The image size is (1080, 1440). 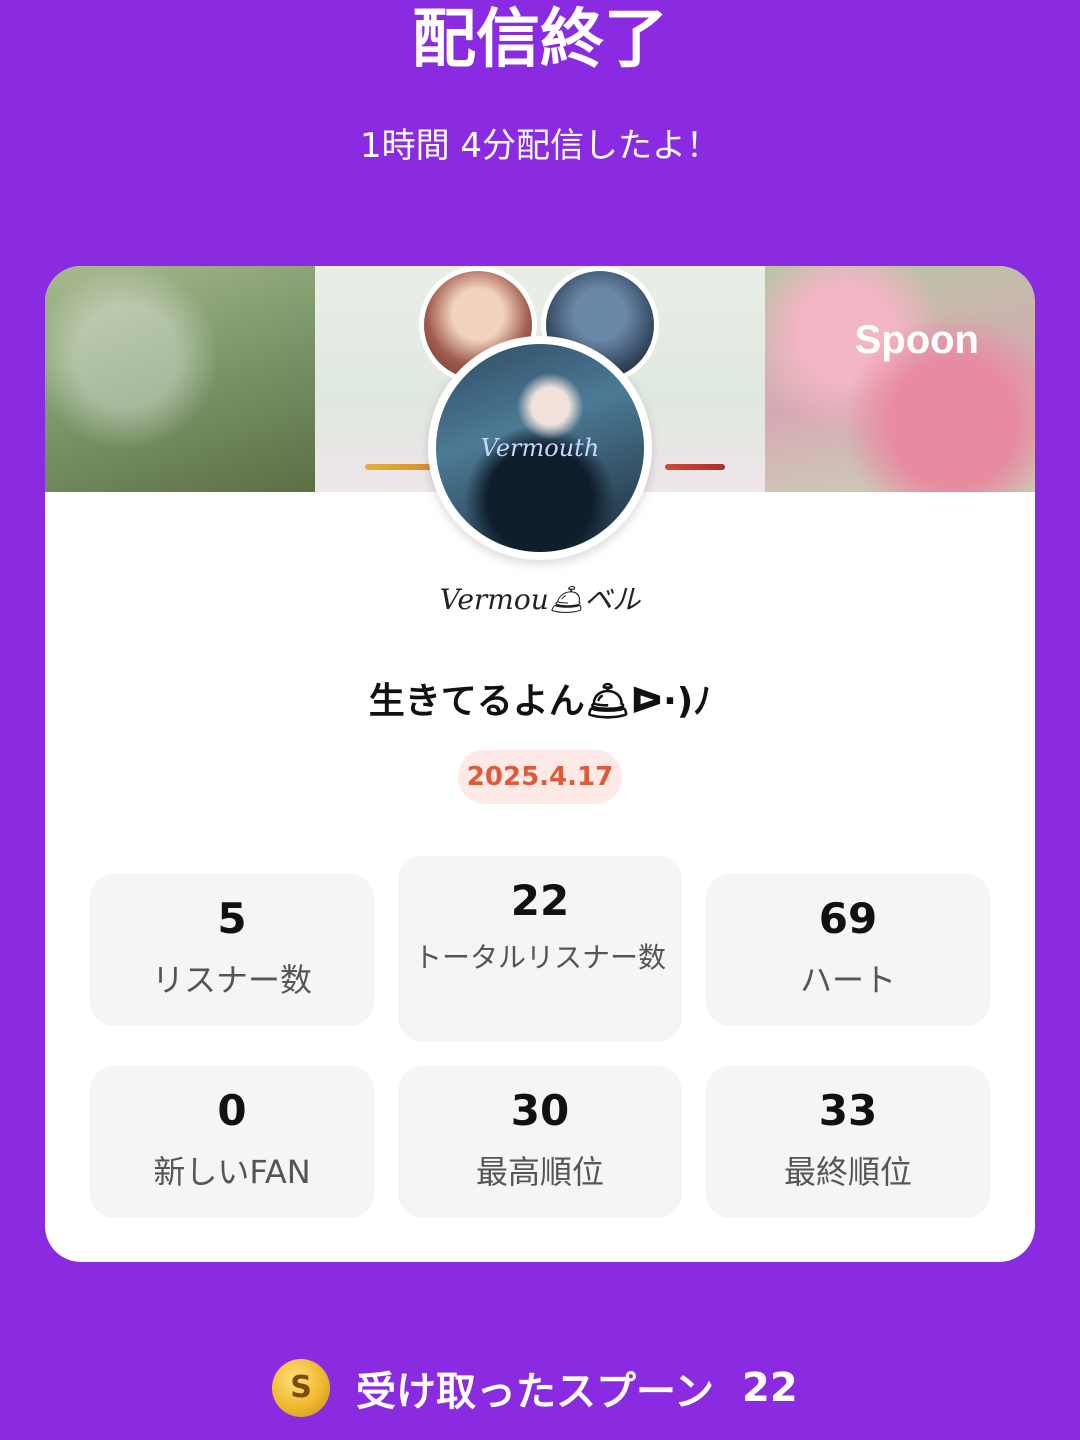 I want to click on date-badge: 2025.4.17, so click(x=540, y=777).